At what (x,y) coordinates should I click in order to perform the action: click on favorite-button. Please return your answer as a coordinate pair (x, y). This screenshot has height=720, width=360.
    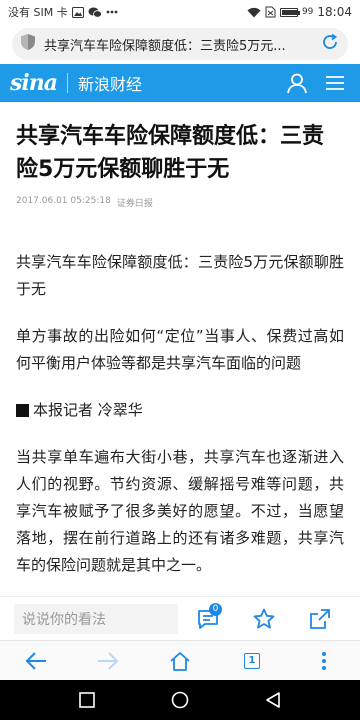
    Looking at the image, I should click on (264, 619).